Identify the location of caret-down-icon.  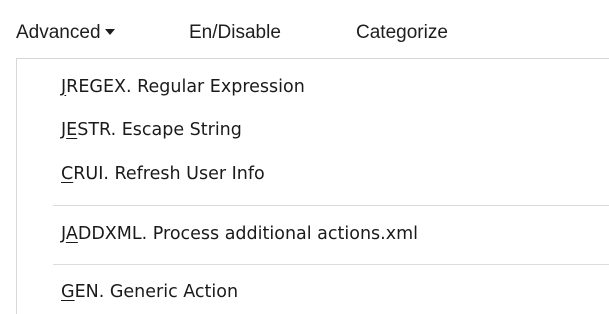
(109, 32).